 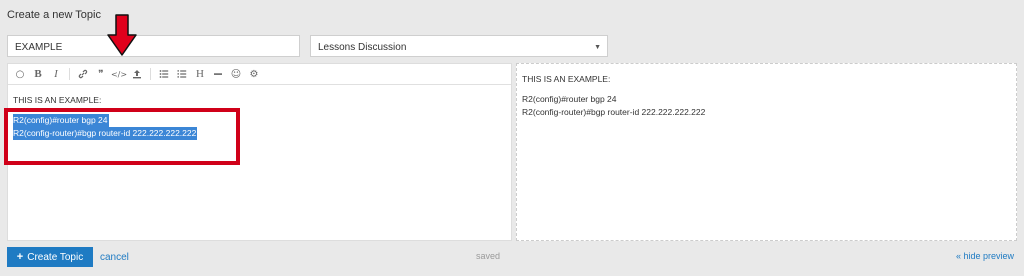 I want to click on selection-annotation-box, so click(x=122, y=136).